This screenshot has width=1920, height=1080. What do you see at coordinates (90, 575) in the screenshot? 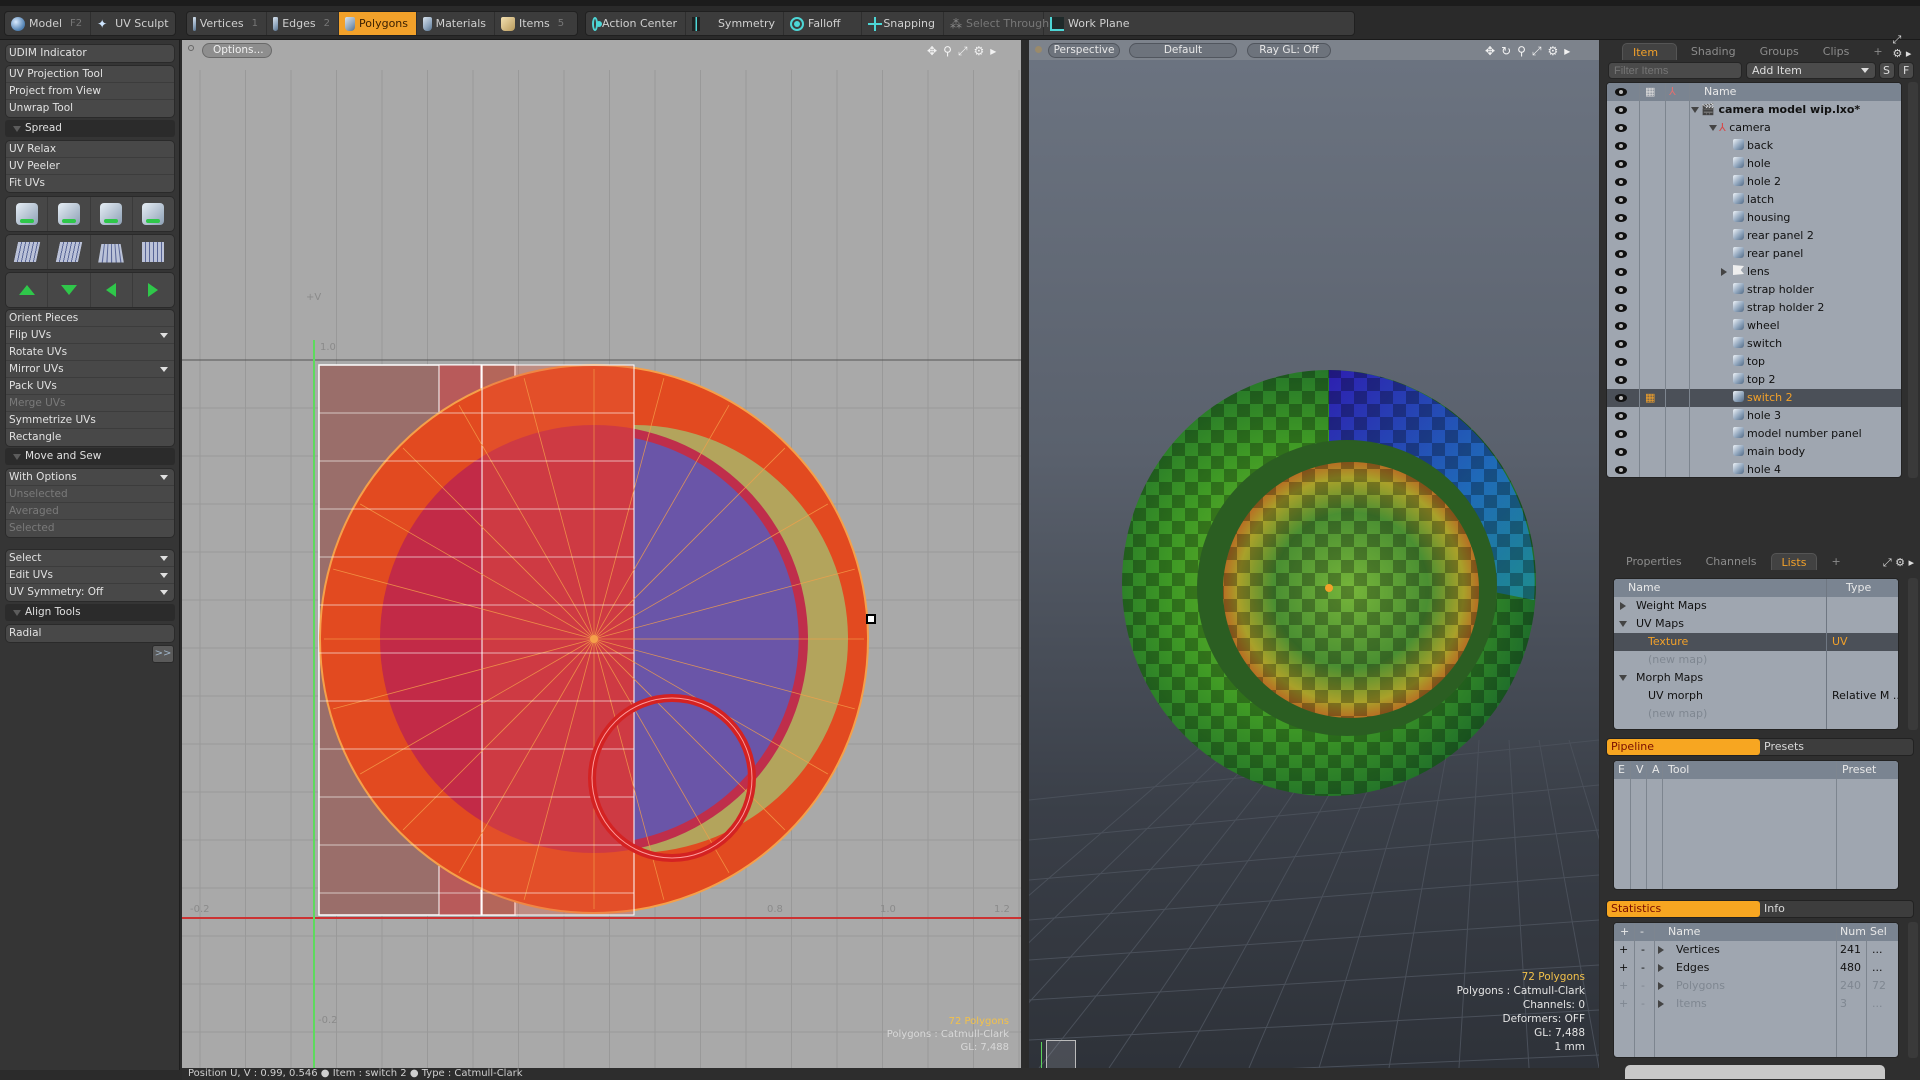
I see `edit-uvs-dropdown: Edit UVs` at bounding box center [90, 575].